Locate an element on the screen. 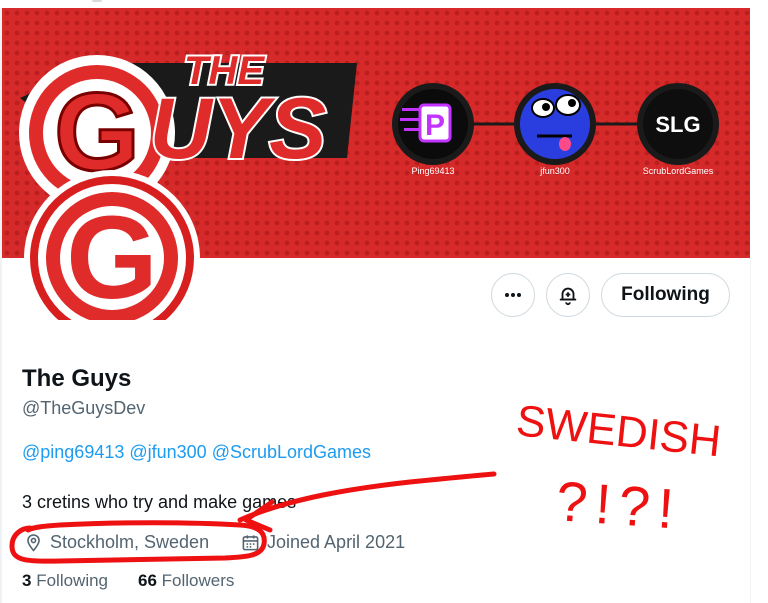  member-label-jfun300: jfun300 is located at coordinates (555, 171).